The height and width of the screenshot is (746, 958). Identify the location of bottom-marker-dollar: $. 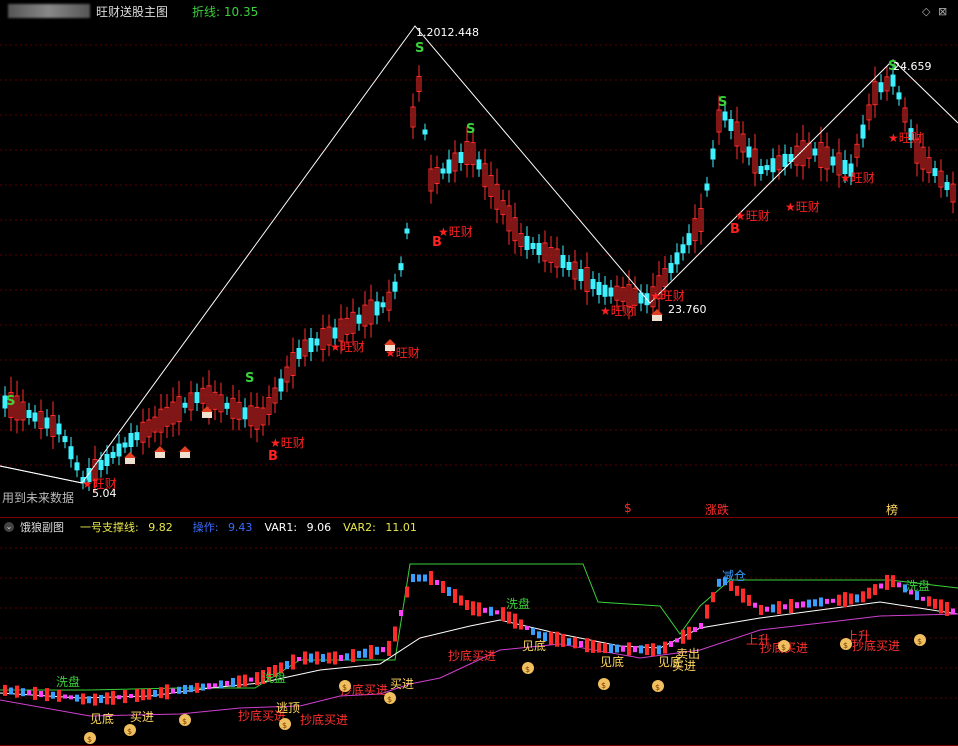
(628, 508).